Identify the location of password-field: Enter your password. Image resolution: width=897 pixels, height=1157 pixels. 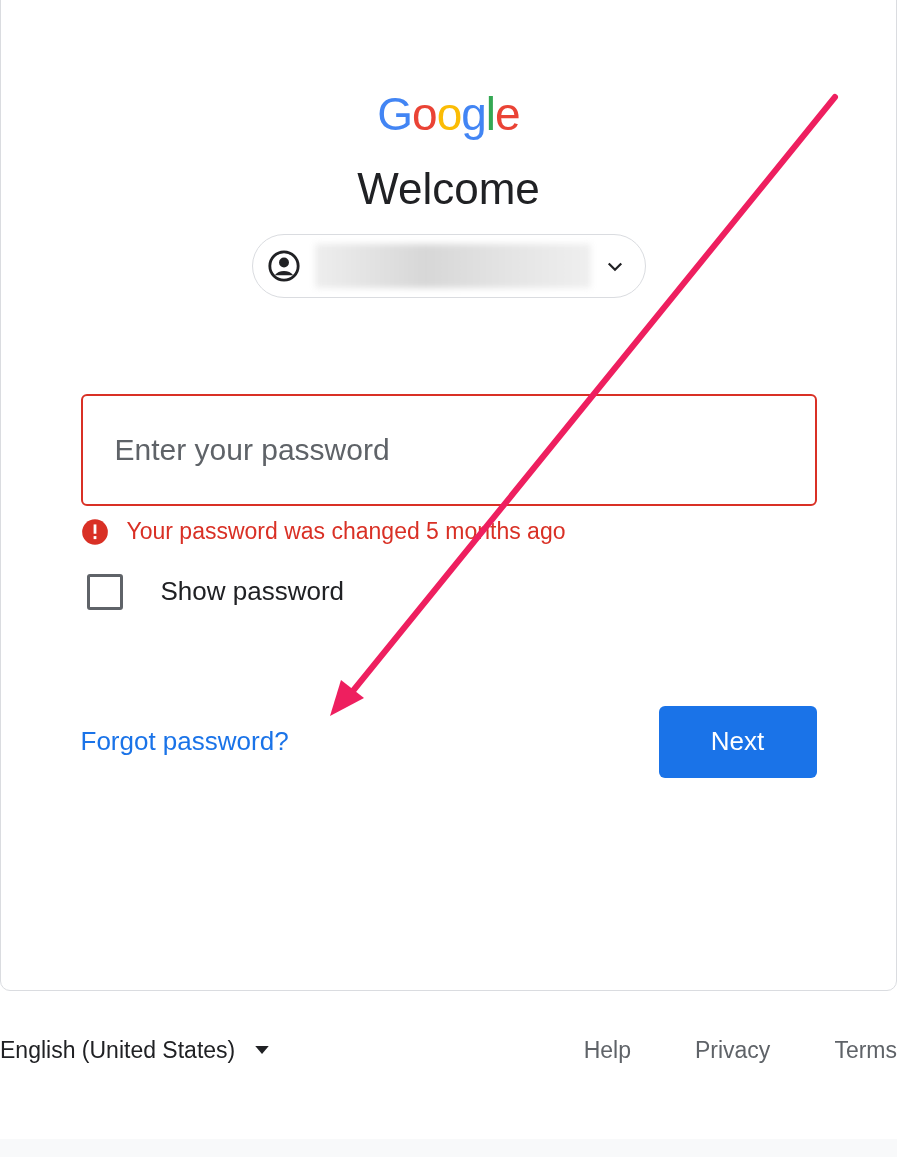
(448, 449).